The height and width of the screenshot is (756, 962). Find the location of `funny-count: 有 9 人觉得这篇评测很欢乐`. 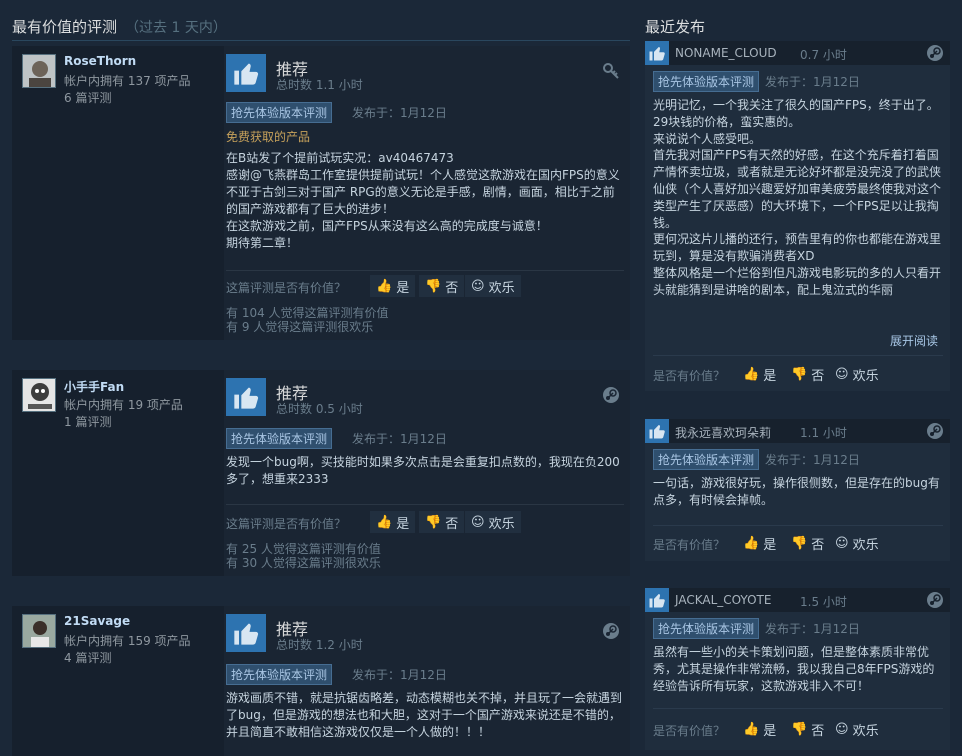

funny-count: 有 9 人觉得这篇评测很欢乐 is located at coordinates (300, 327).